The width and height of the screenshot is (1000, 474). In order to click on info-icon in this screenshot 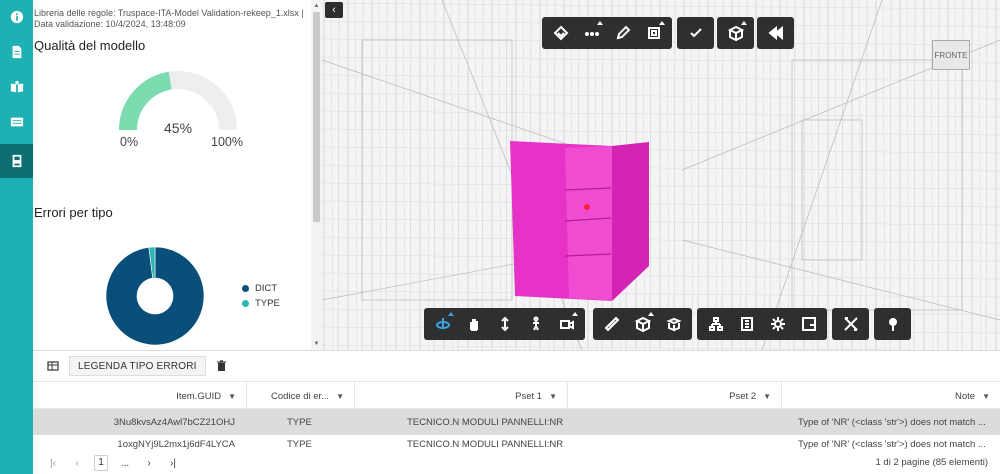, I will do `click(16, 17)`.